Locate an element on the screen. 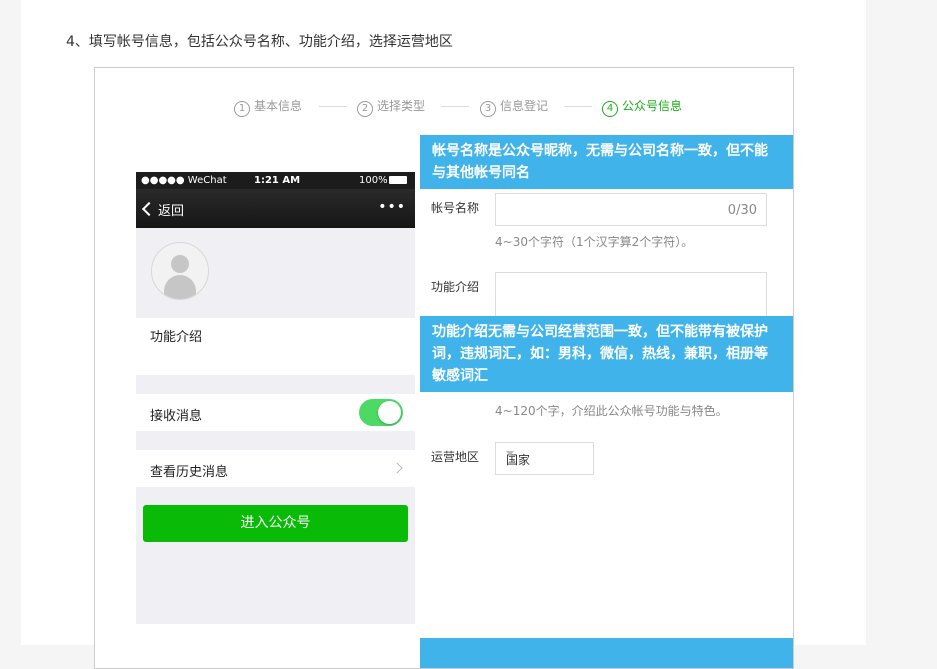 The height and width of the screenshot is (669, 937). step-2: 2 选择类型 is located at coordinates (391, 107).